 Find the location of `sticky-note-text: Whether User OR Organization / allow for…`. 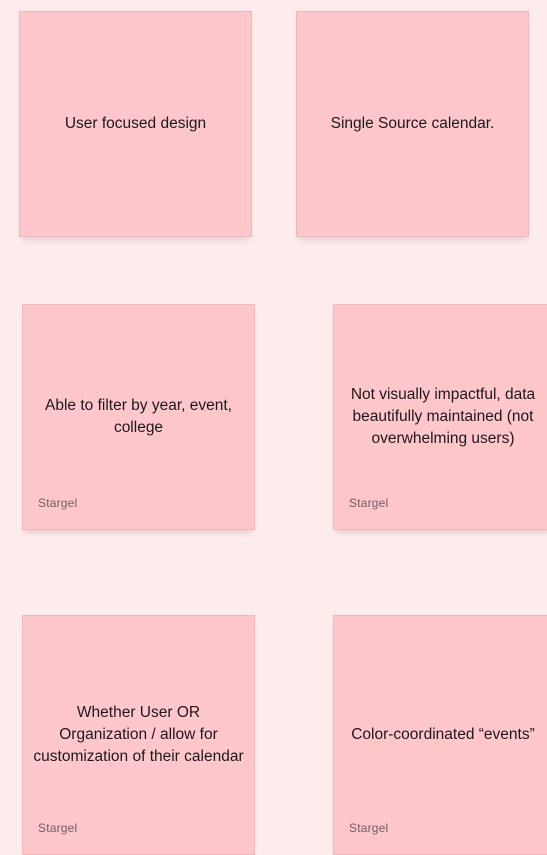

sticky-note-text: Whether User OR Organization / allow for… is located at coordinates (138, 734).